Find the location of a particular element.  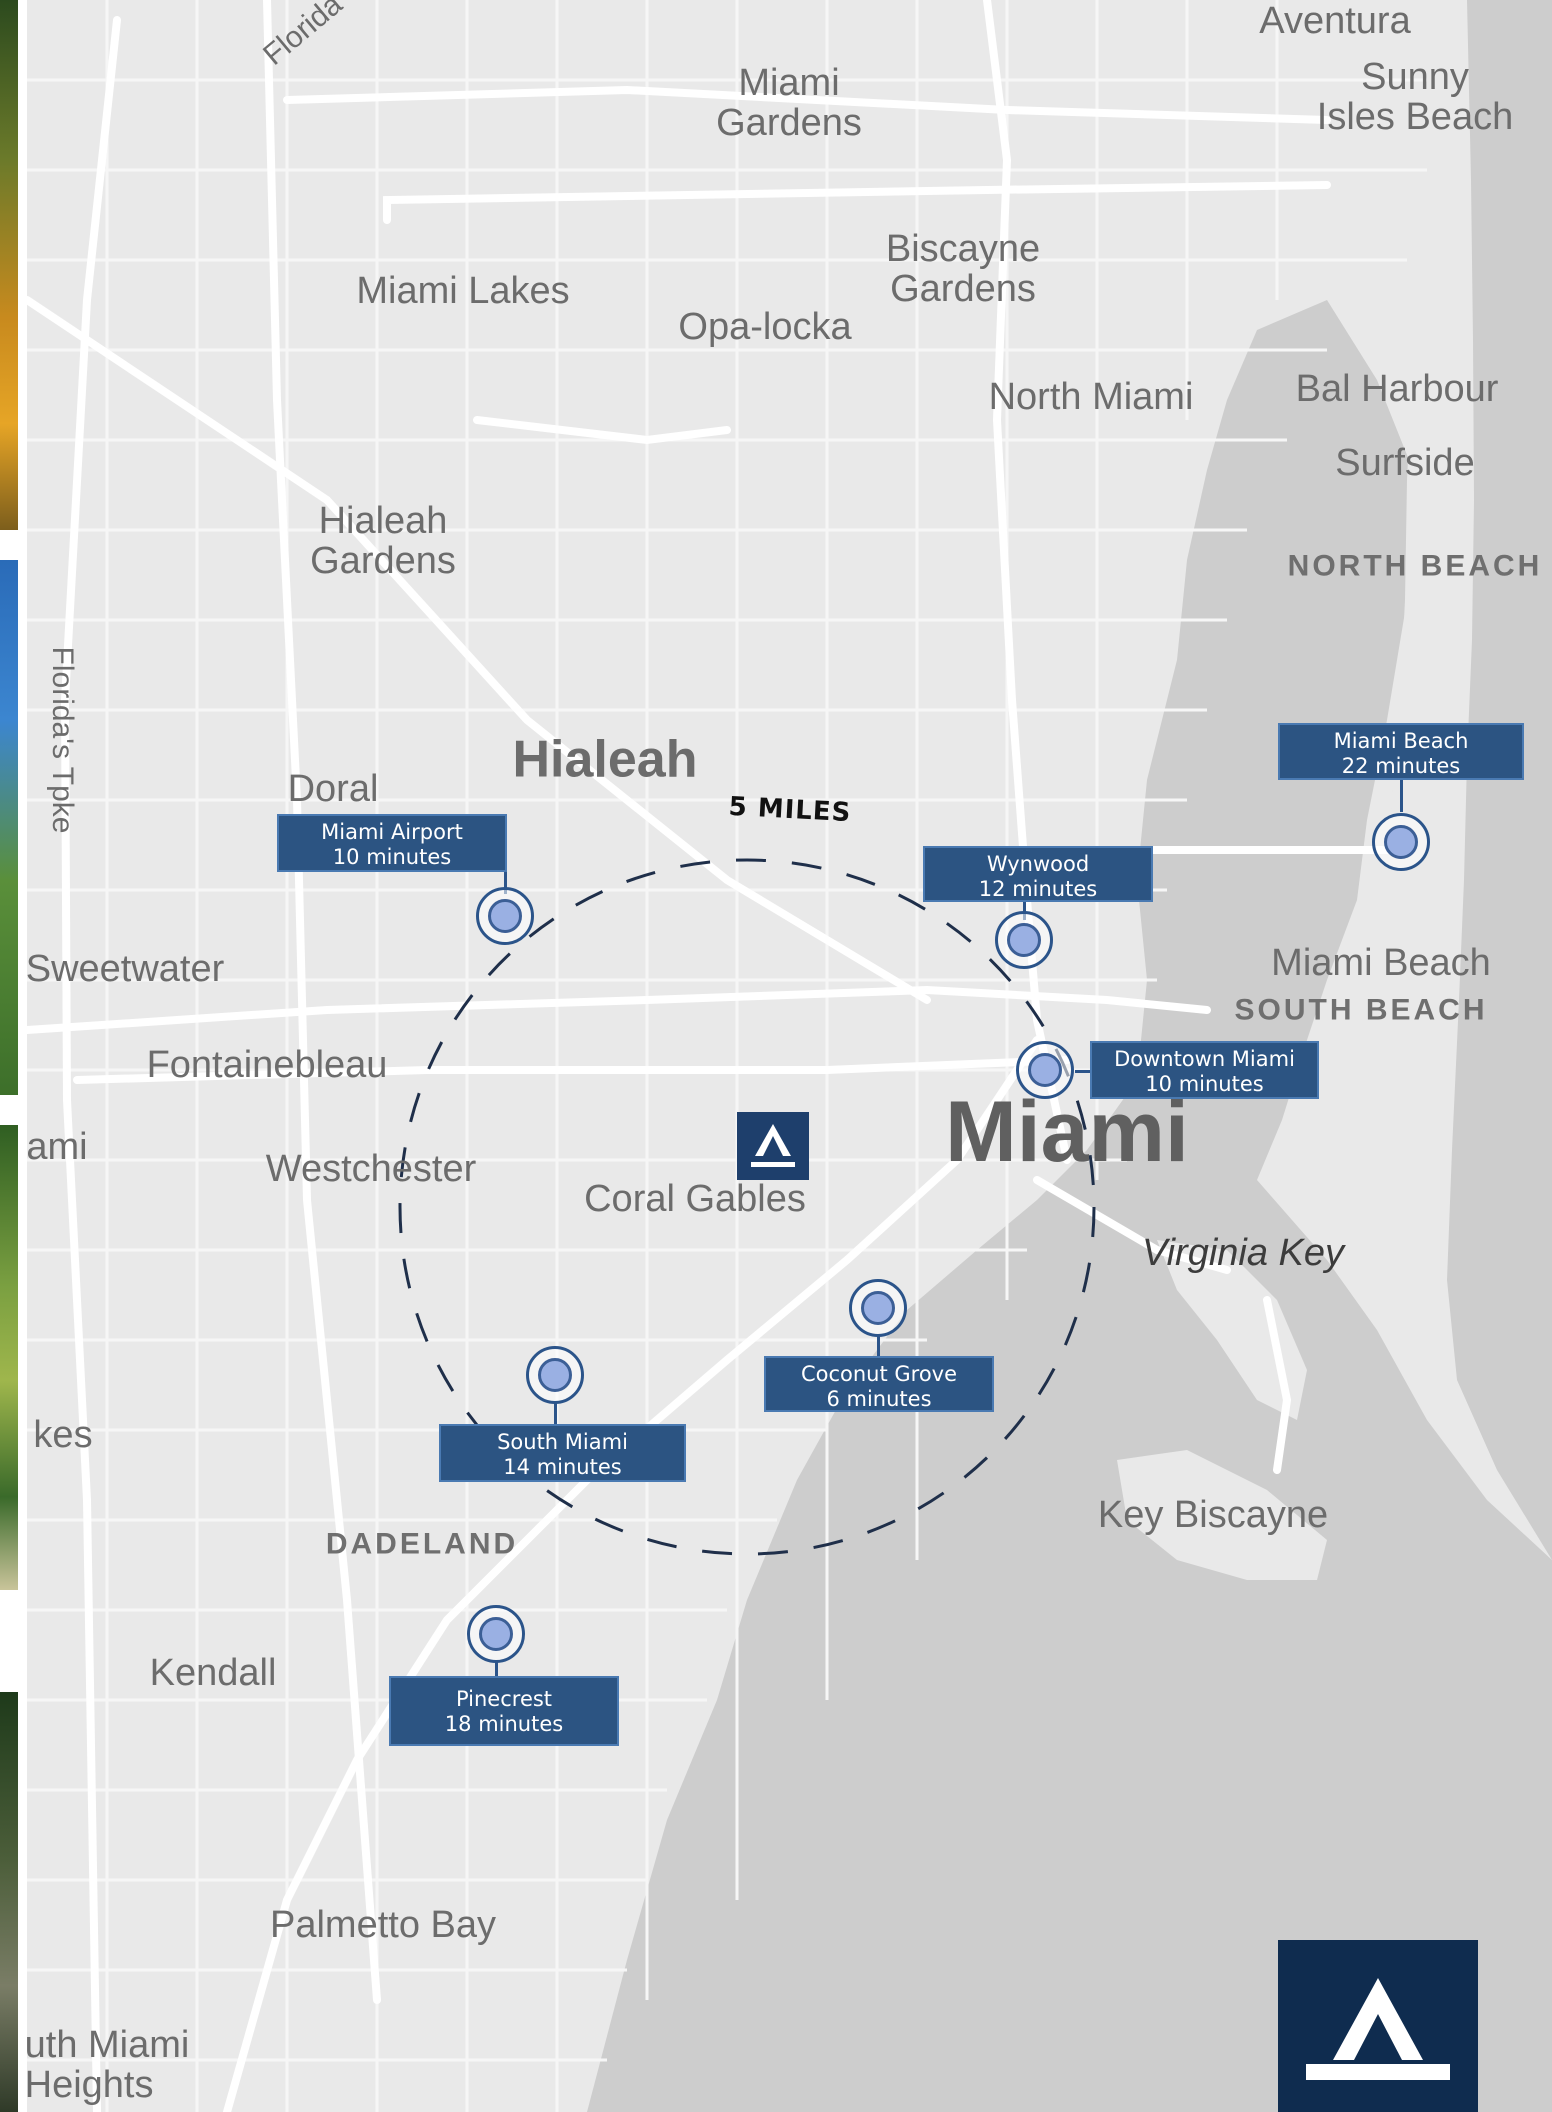

brand-logo is located at coordinates (1378, 2026).